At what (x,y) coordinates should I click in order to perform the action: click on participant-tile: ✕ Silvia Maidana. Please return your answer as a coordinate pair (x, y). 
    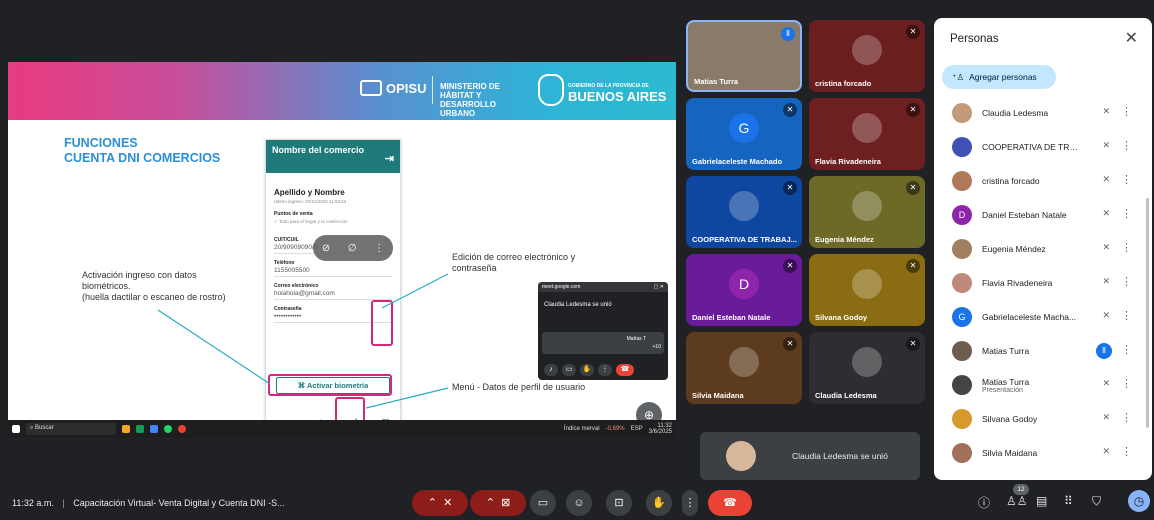
    Looking at the image, I should click on (744, 368).